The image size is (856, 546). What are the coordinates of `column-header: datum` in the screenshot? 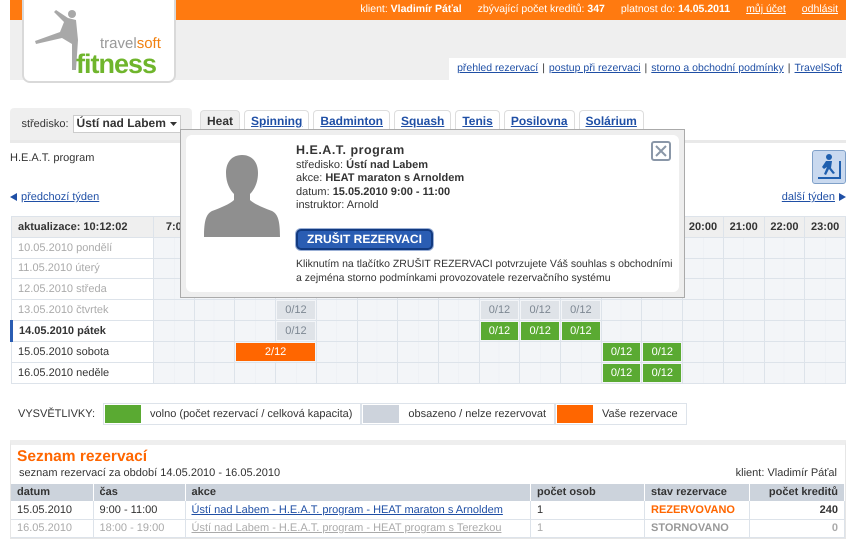 It's located at (52, 493).